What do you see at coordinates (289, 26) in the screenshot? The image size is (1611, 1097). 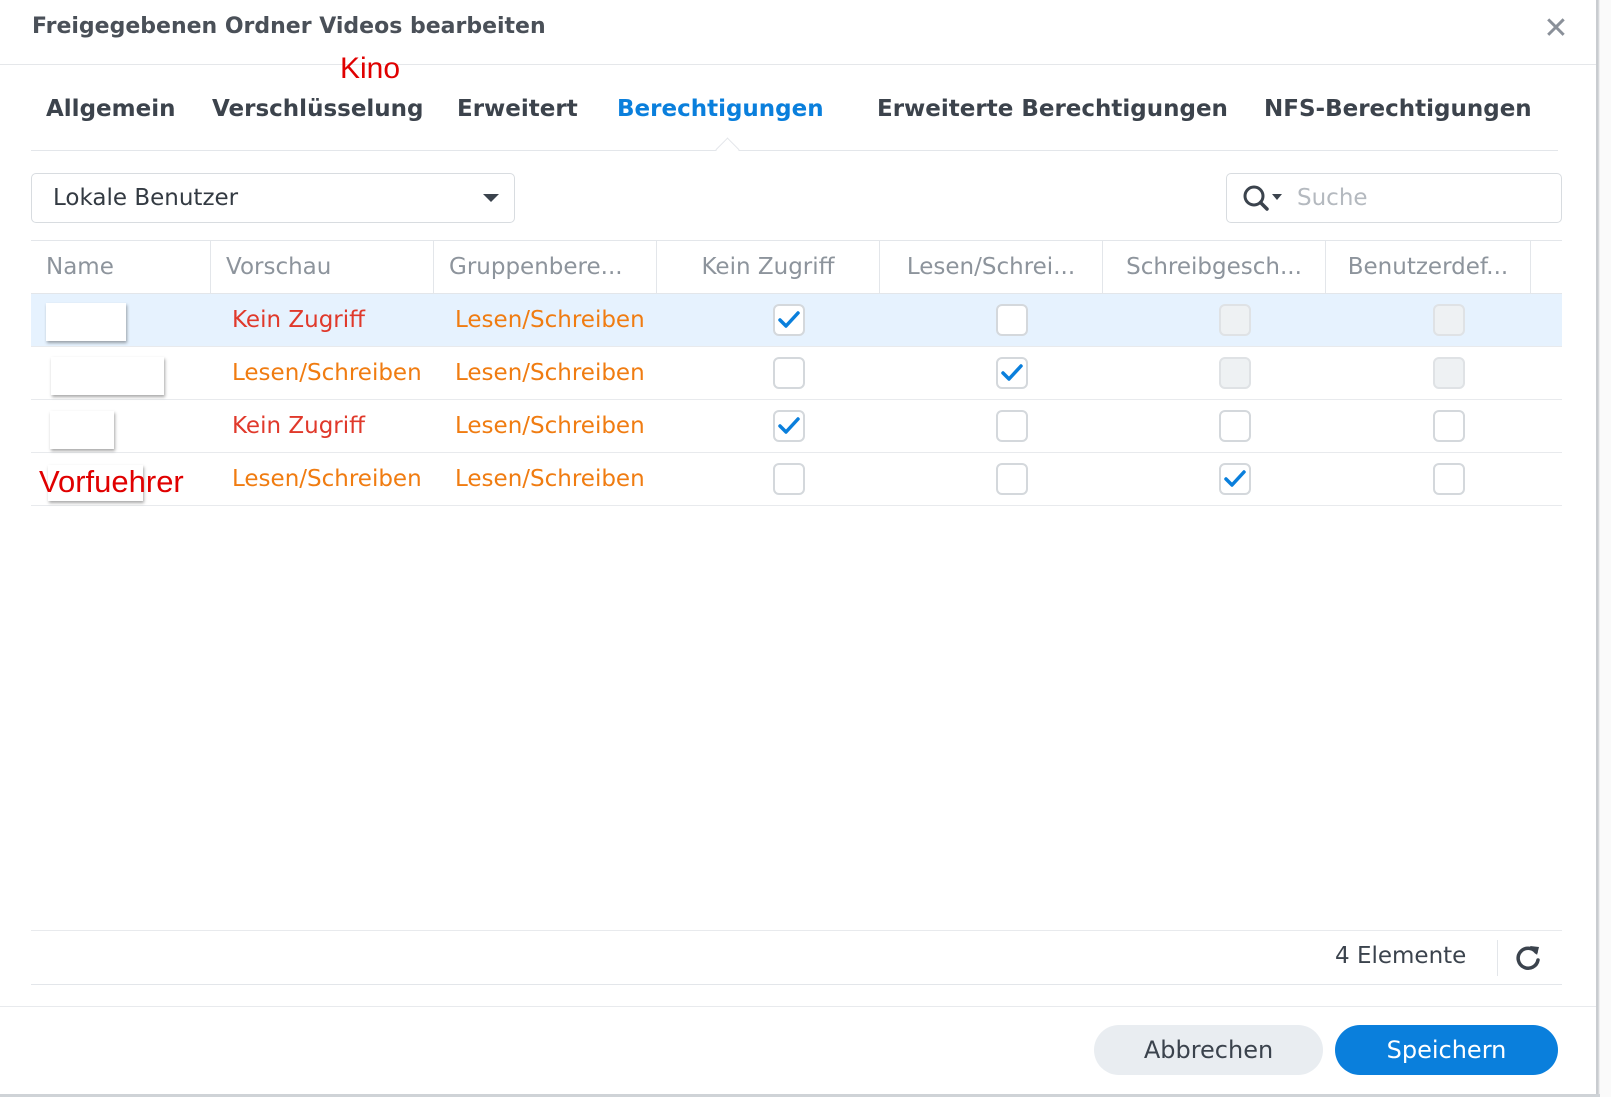 I see `dialog-title: Freigegebenen Ordner Videos bearbeiten` at bounding box center [289, 26].